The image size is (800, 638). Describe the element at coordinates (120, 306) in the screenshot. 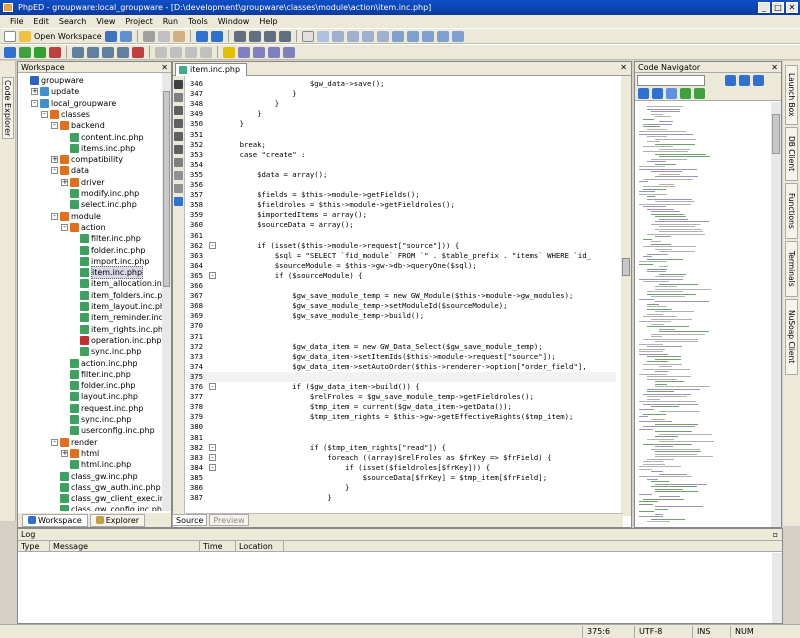

I see `tree-item: item_layout.inc.php` at that location.